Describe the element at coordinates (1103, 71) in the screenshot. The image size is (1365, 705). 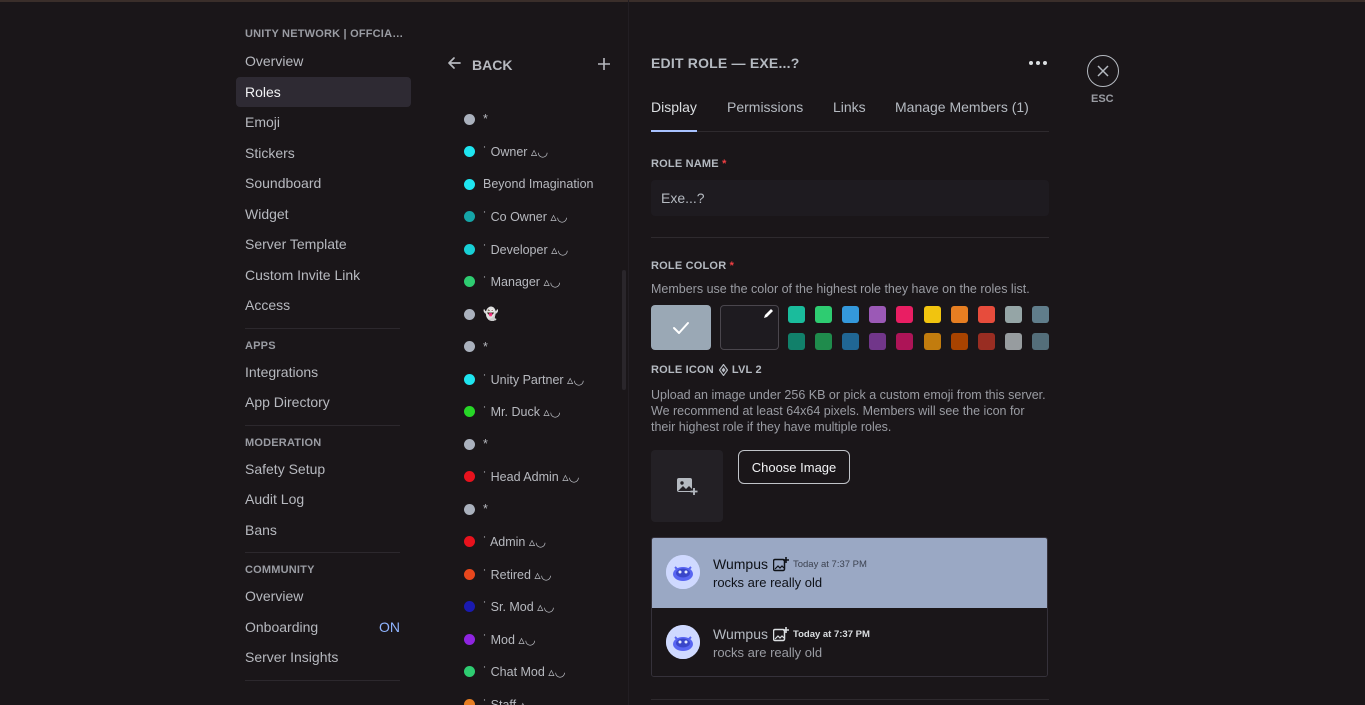
I see `close-button` at that location.